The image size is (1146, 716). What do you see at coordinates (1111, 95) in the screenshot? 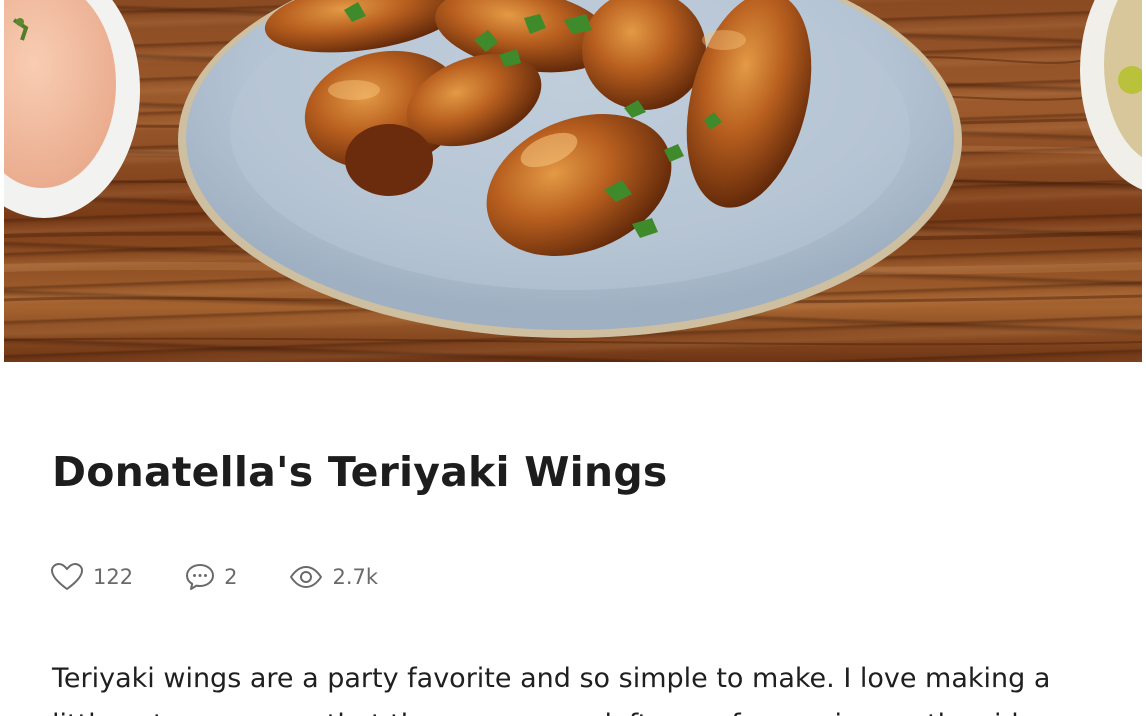
I see `bowl-right` at bounding box center [1111, 95].